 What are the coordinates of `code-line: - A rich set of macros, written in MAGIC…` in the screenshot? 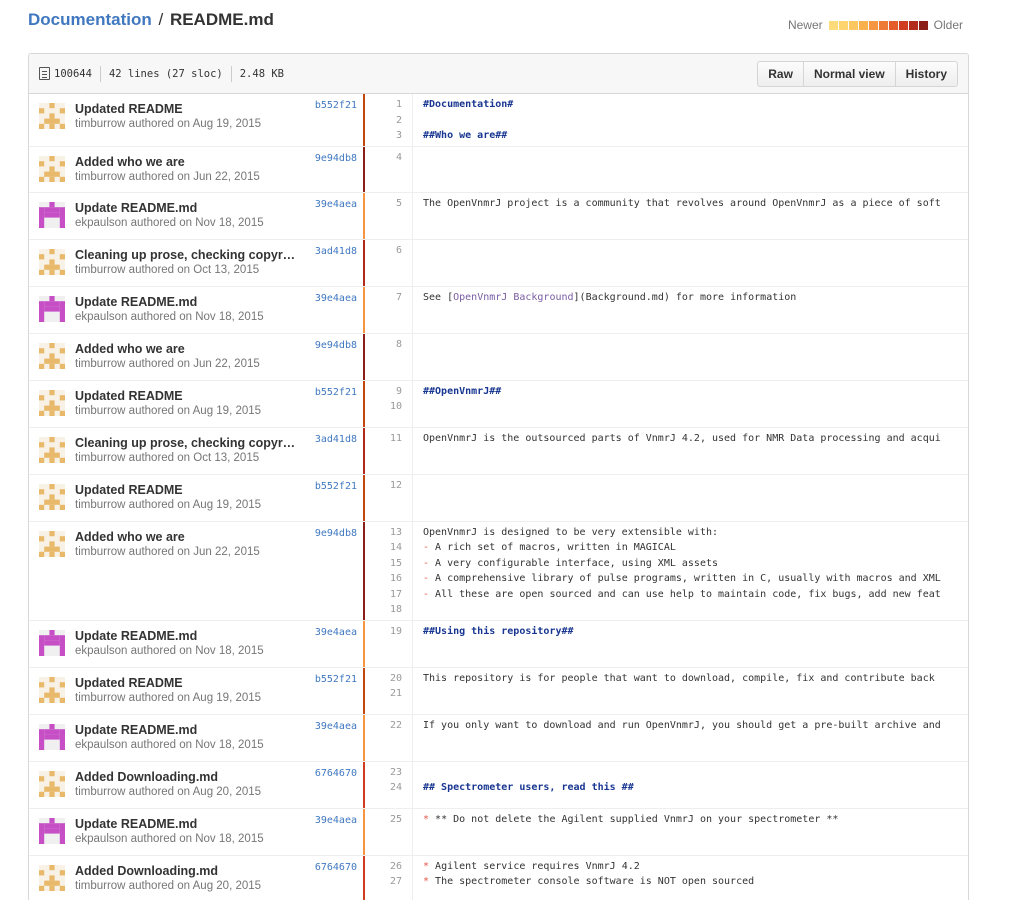 It's located at (695, 548).